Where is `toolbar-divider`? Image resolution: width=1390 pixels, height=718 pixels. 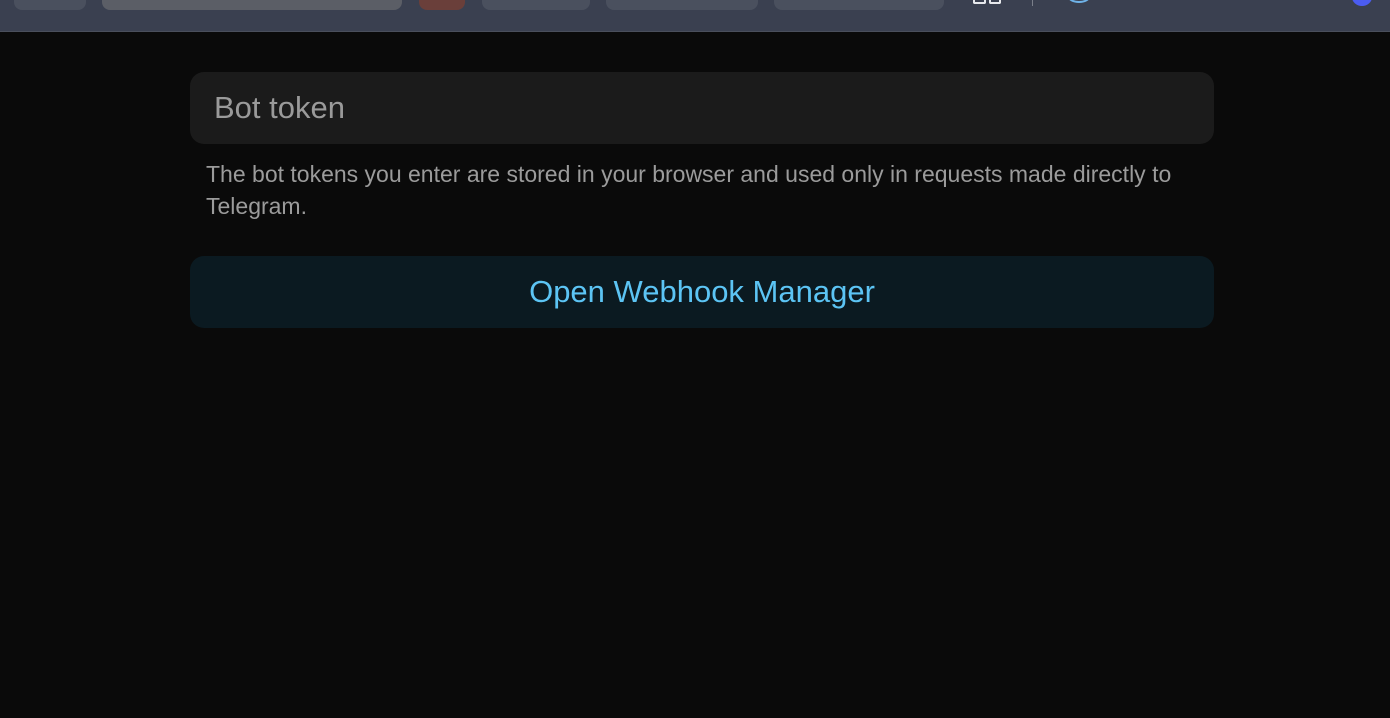
toolbar-divider is located at coordinates (1032, 3).